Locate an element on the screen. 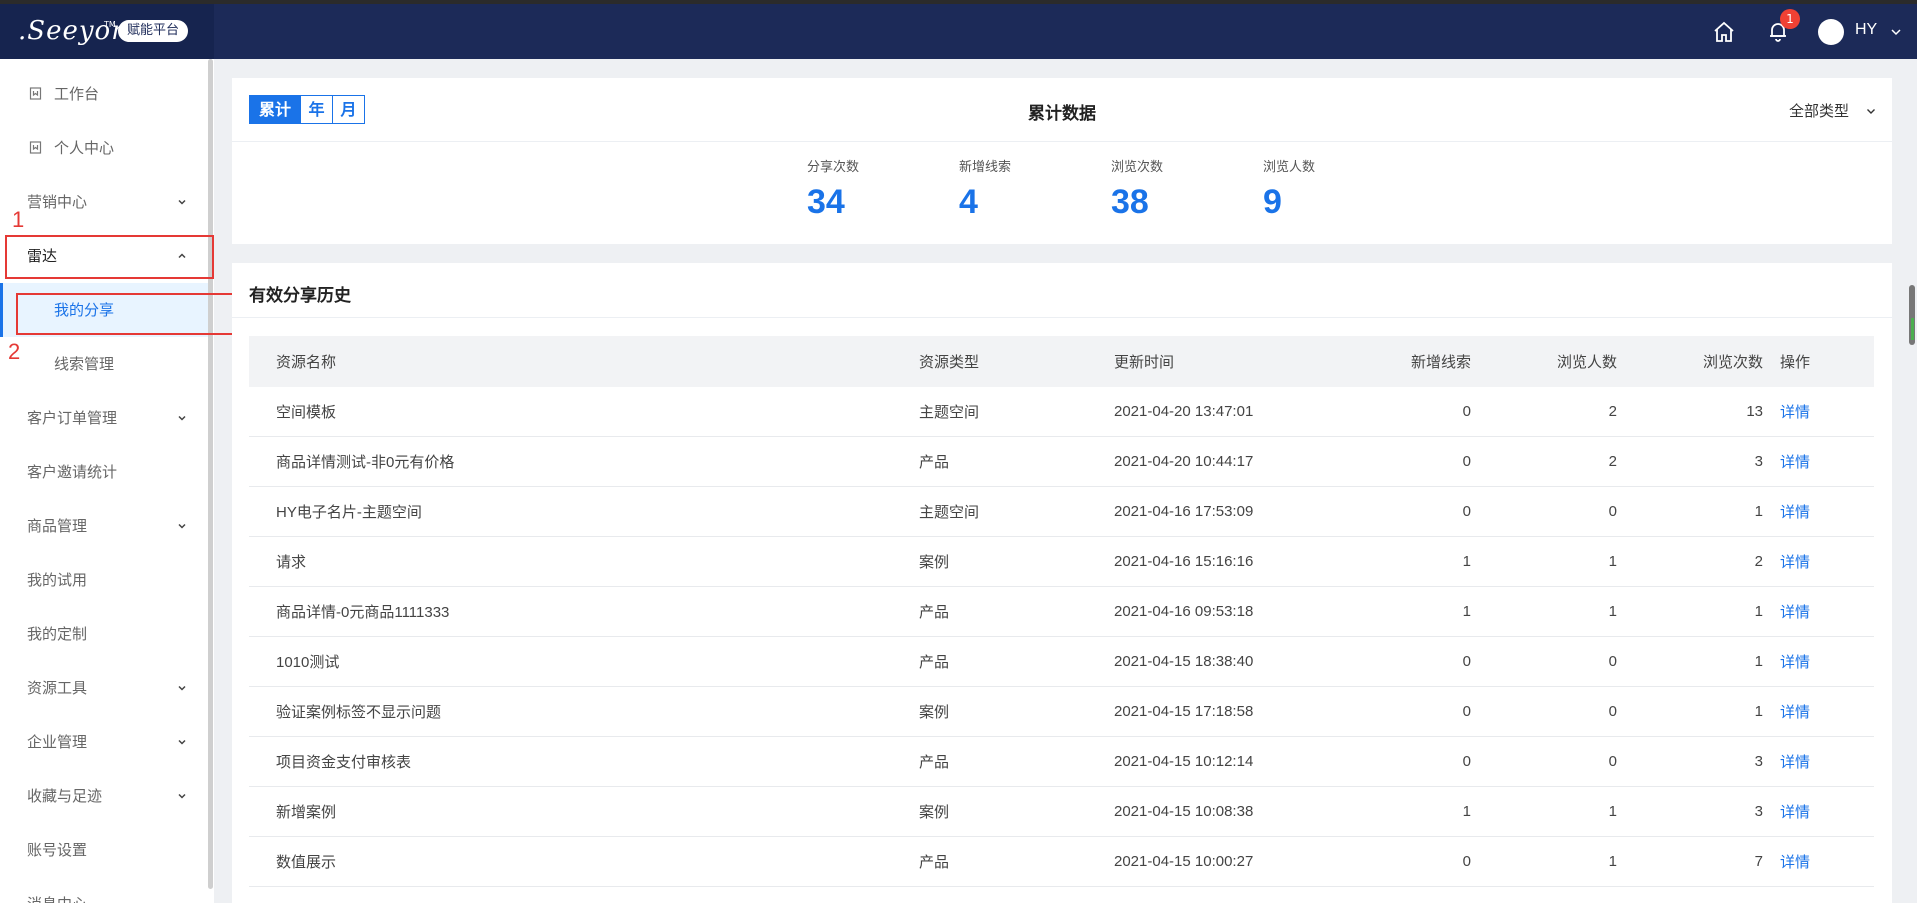 The image size is (1917, 903). home-icon is located at coordinates (1724, 32).